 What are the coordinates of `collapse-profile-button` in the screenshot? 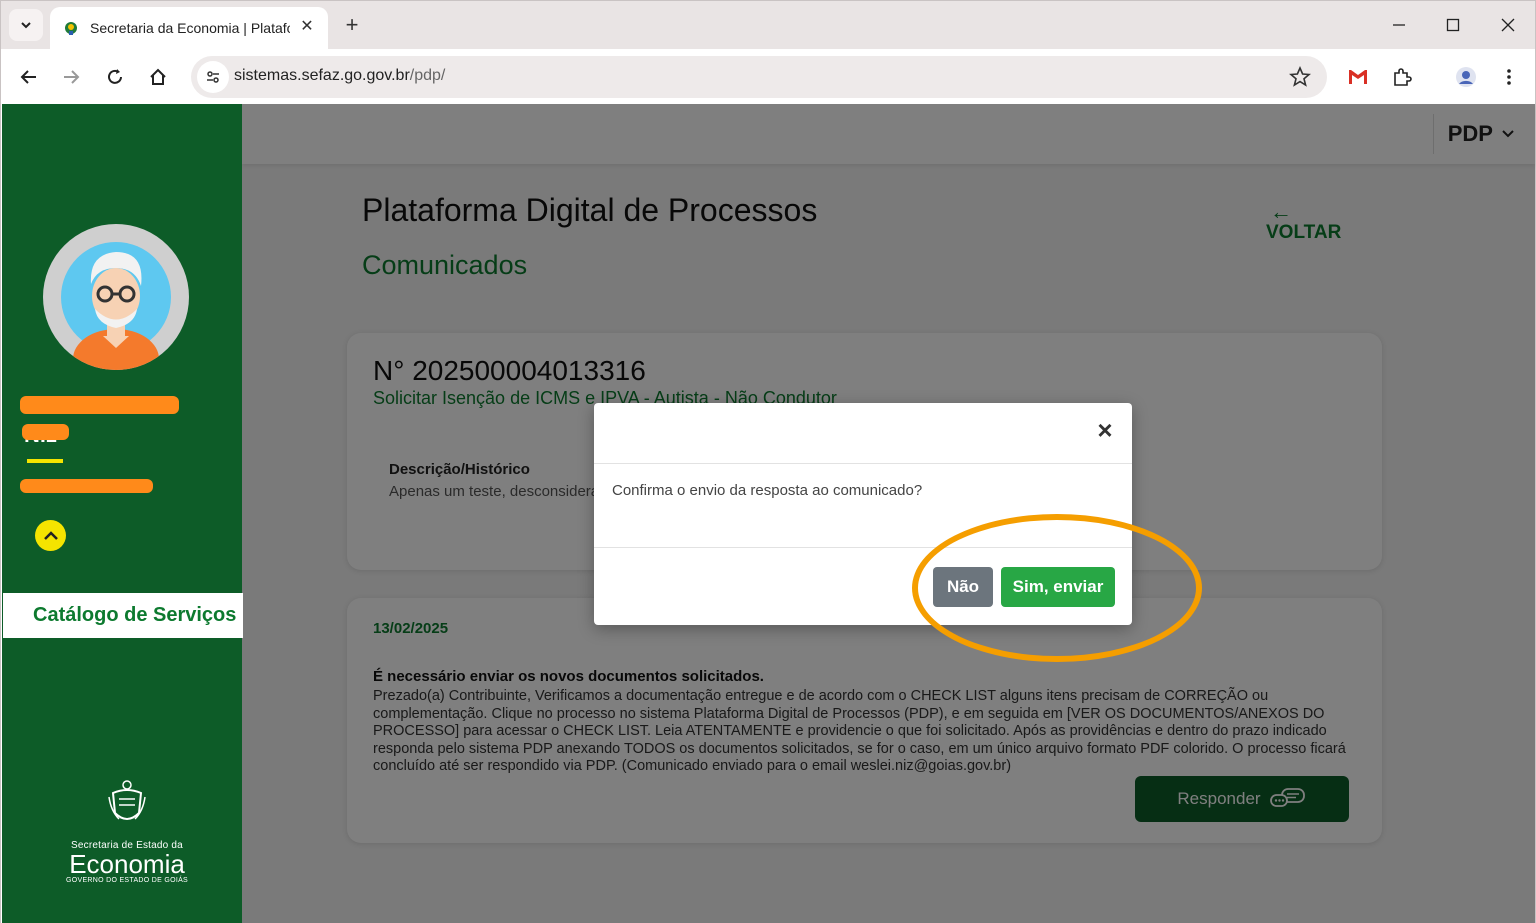 It's located at (50, 535).